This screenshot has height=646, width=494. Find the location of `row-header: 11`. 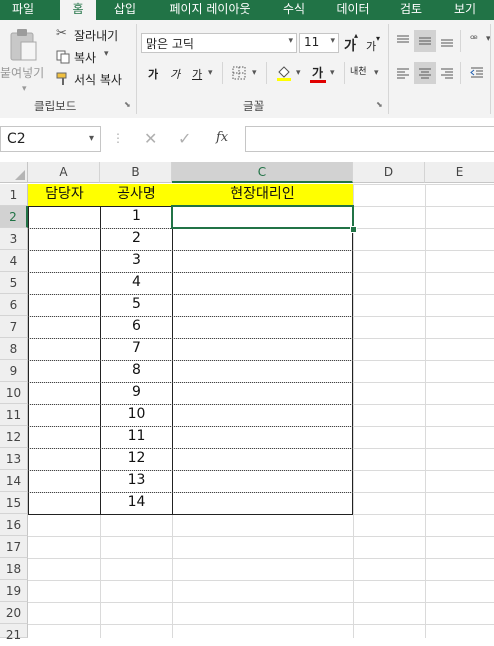

row-header: 11 is located at coordinates (14, 415).